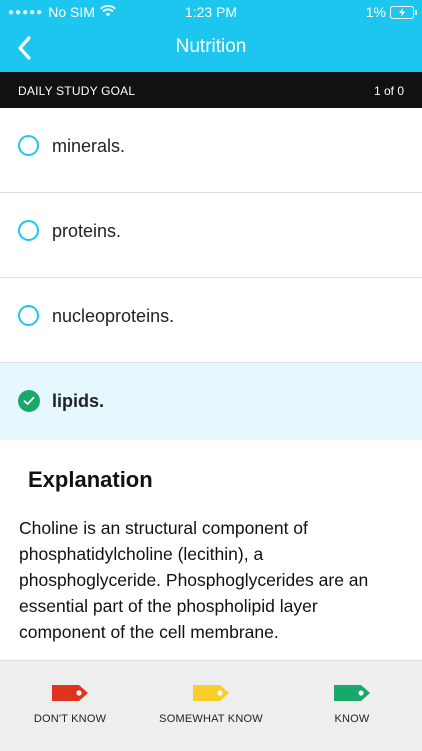 This screenshot has height=751, width=422. What do you see at coordinates (211, 405) in the screenshot?
I see `answer-option-lipids: lipids.` at bounding box center [211, 405].